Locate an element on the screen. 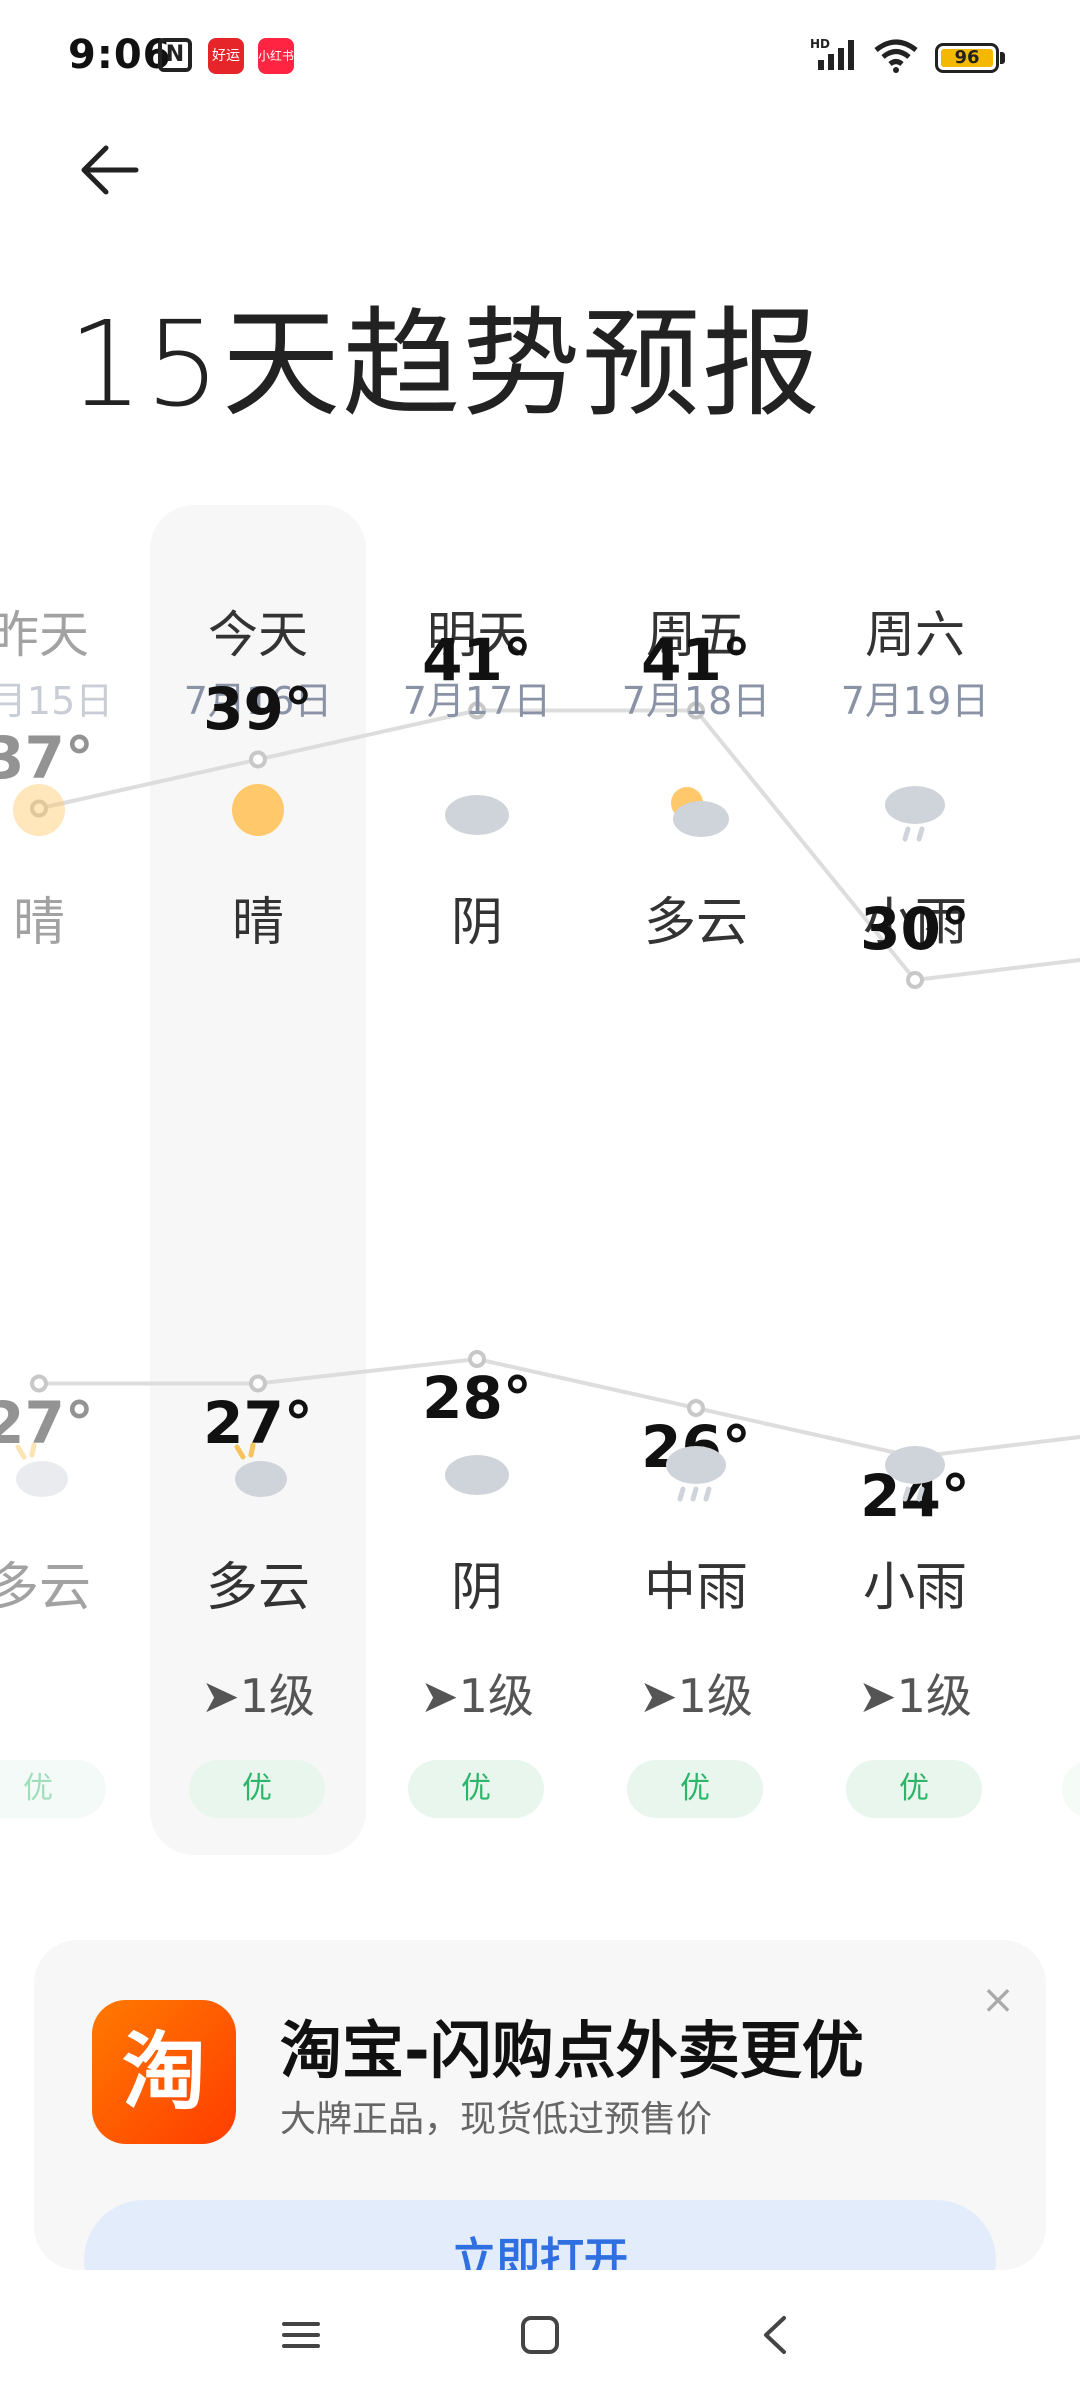  status-time: 9:06 is located at coordinates (120, 55).